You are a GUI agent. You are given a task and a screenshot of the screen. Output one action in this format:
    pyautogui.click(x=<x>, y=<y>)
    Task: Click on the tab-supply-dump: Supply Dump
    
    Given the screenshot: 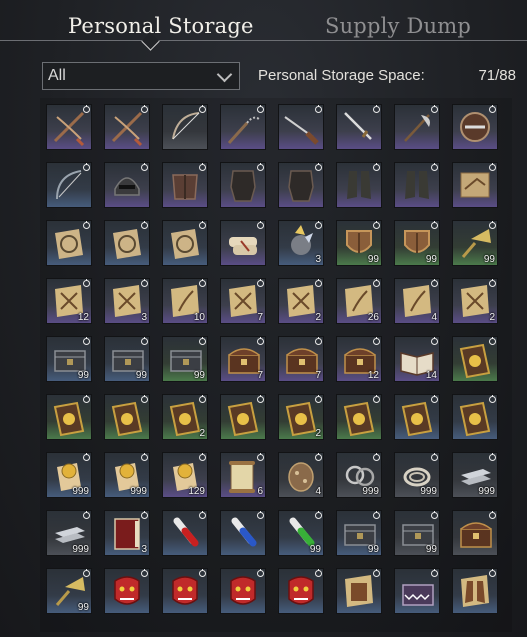 What is the action you would take?
    pyautogui.click(x=398, y=26)
    